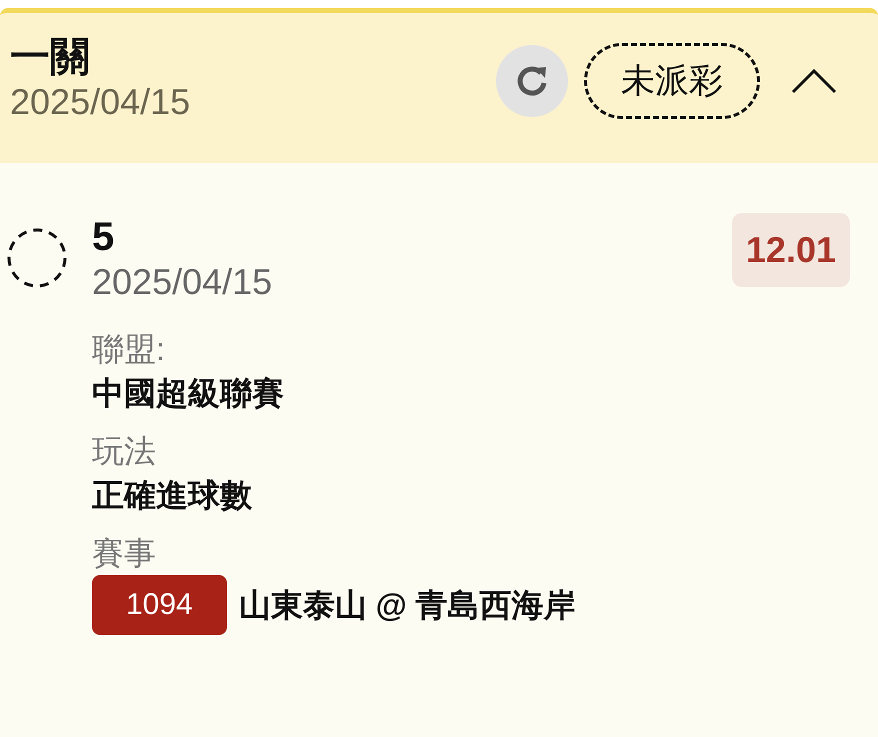  I want to click on chevron-icon, so click(814, 81).